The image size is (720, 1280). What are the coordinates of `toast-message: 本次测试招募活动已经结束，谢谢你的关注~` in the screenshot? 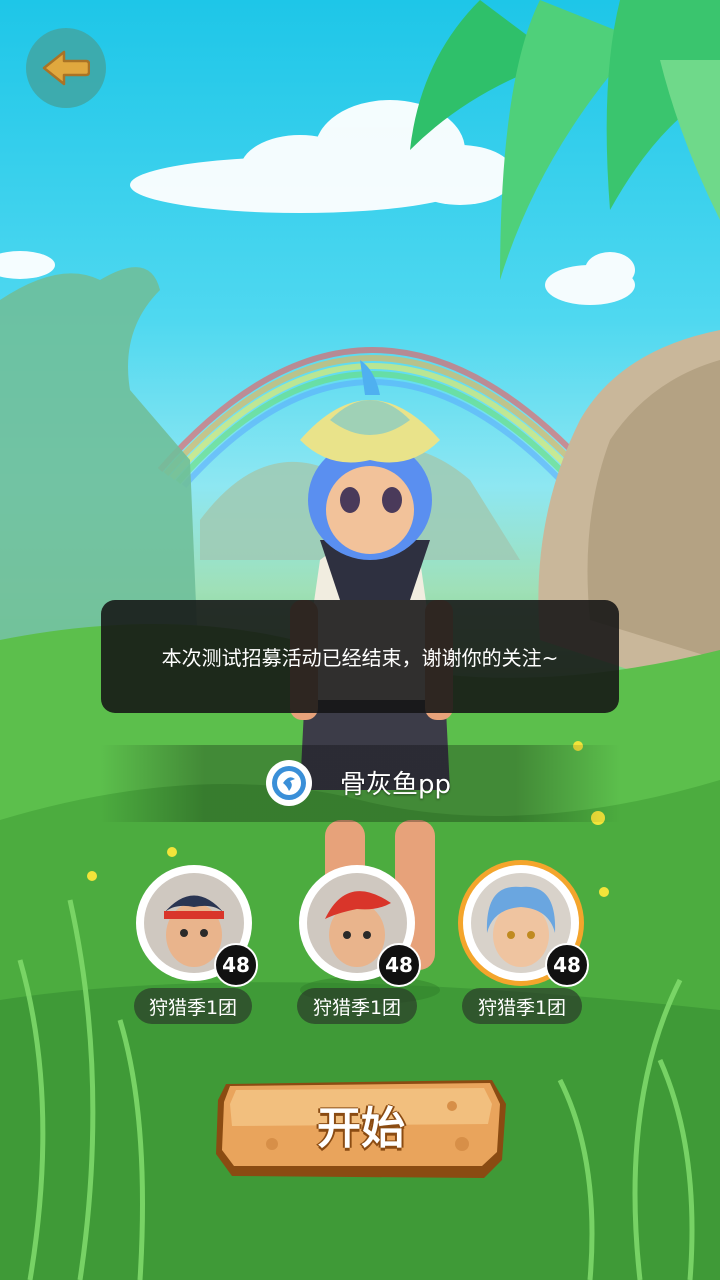 It's located at (360, 658).